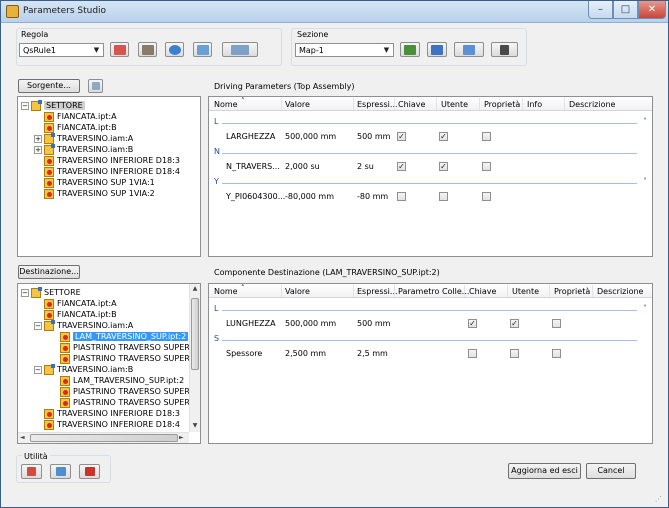 The width and height of the screenshot is (669, 508). I want to click on apply-button: Aggiorna ed esci, so click(544, 471).